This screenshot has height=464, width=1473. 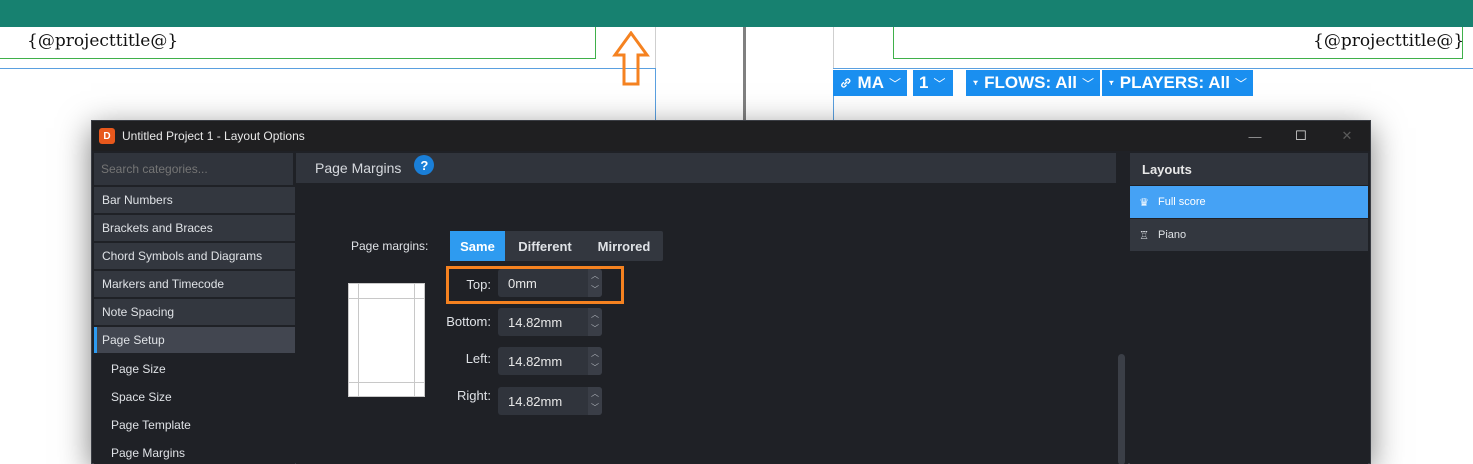 What do you see at coordinates (194, 312) in the screenshot?
I see `category-note-spacing: Note Spacing` at bounding box center [194, 312].